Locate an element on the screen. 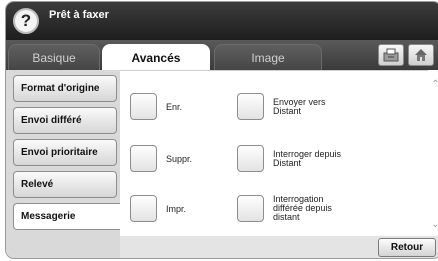 The image size is (438, 261). impr-button is located at coordinates (143, 208).